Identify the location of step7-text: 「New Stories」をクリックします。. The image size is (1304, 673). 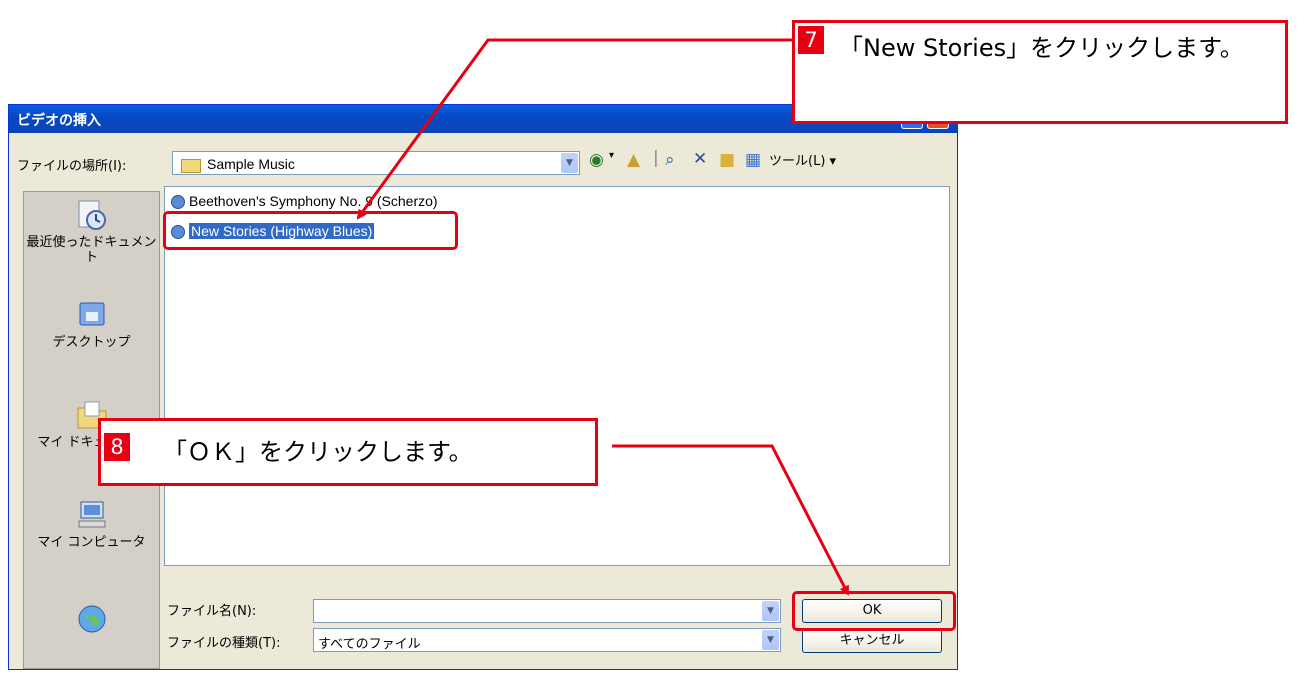
(1041, 48).